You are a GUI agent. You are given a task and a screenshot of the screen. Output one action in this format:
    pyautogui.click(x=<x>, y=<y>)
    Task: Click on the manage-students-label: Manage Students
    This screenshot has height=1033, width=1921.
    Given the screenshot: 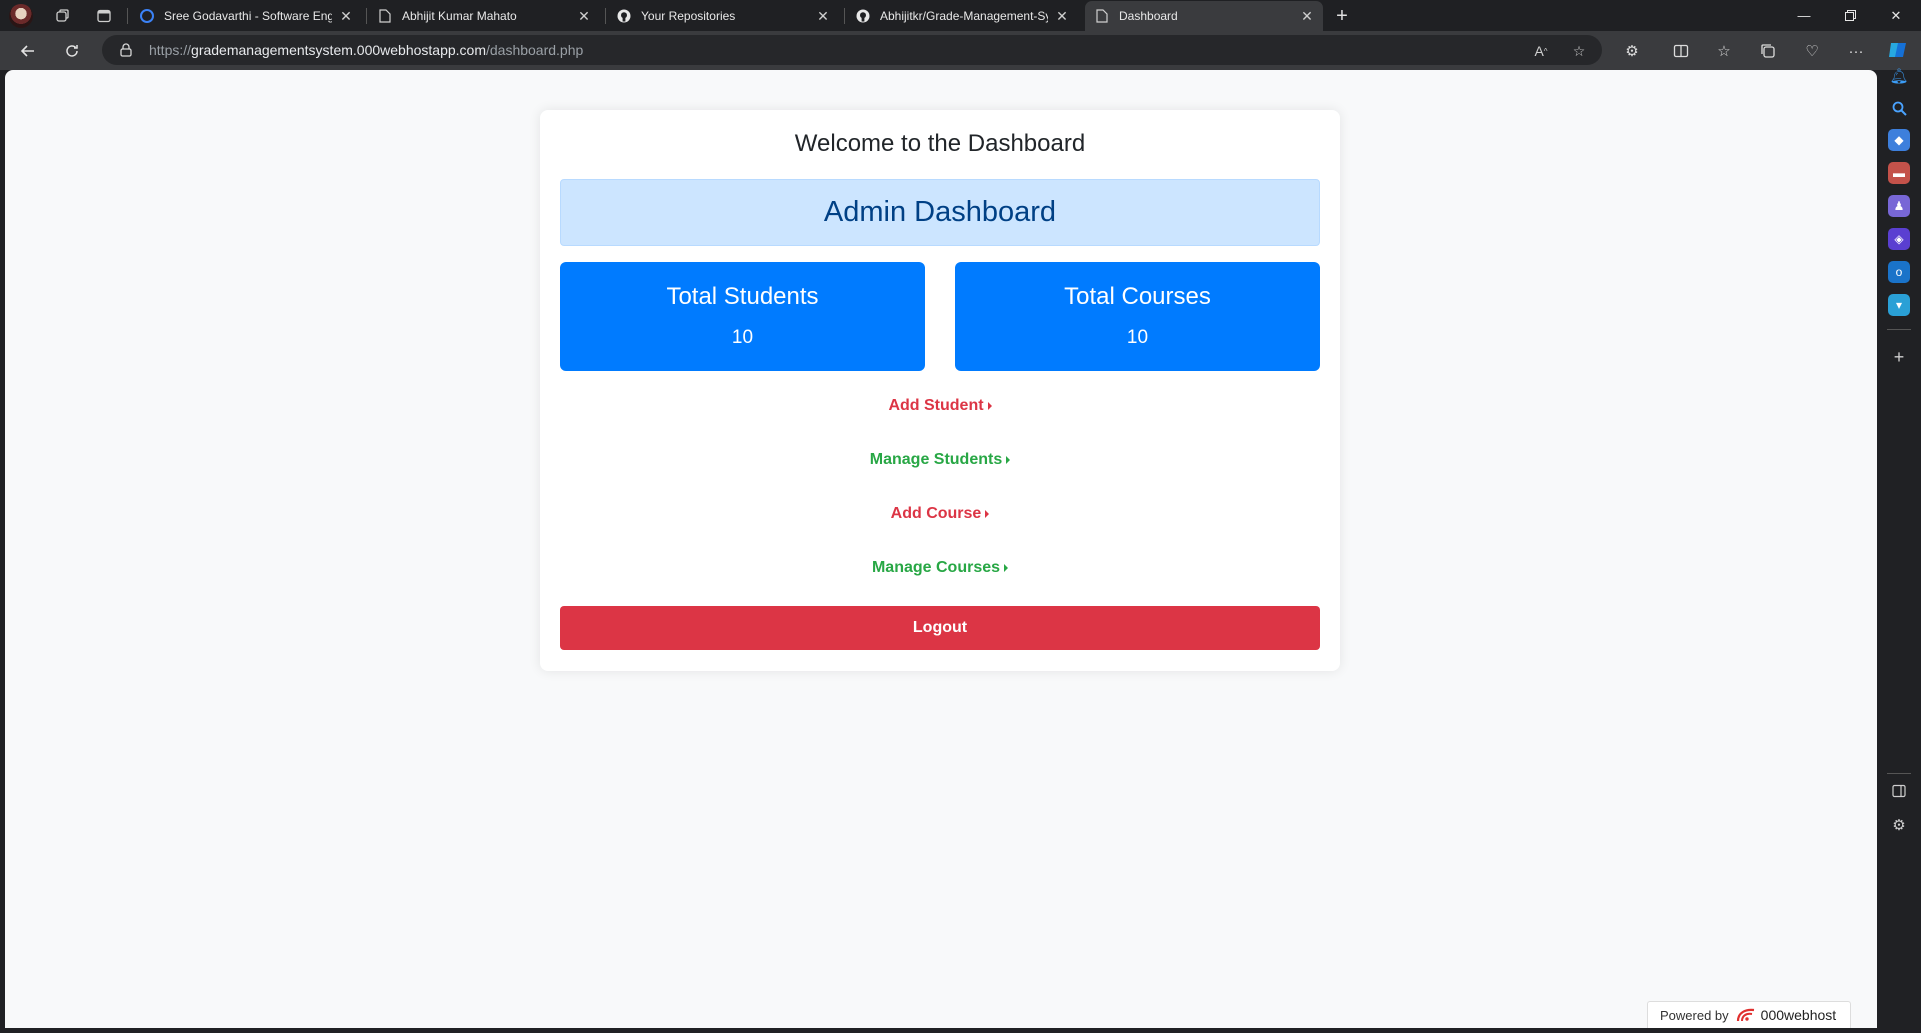 What is the action you would take?
    pyautogui.click(x=936, y=459)
    